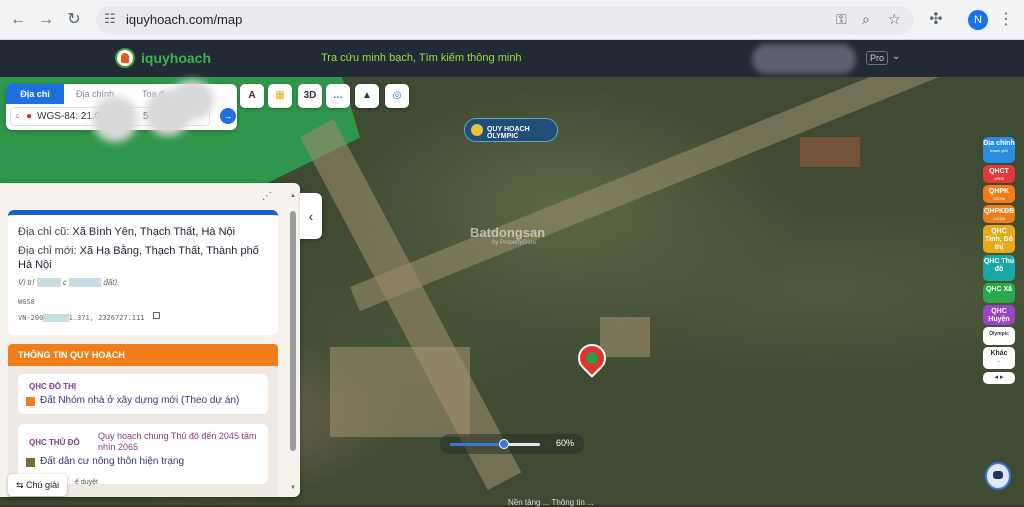 The image size is (1024, 507). Describe the element at coordinates (936, 20) in the screenshot. I see `extensions-icon: ✣` at that location.